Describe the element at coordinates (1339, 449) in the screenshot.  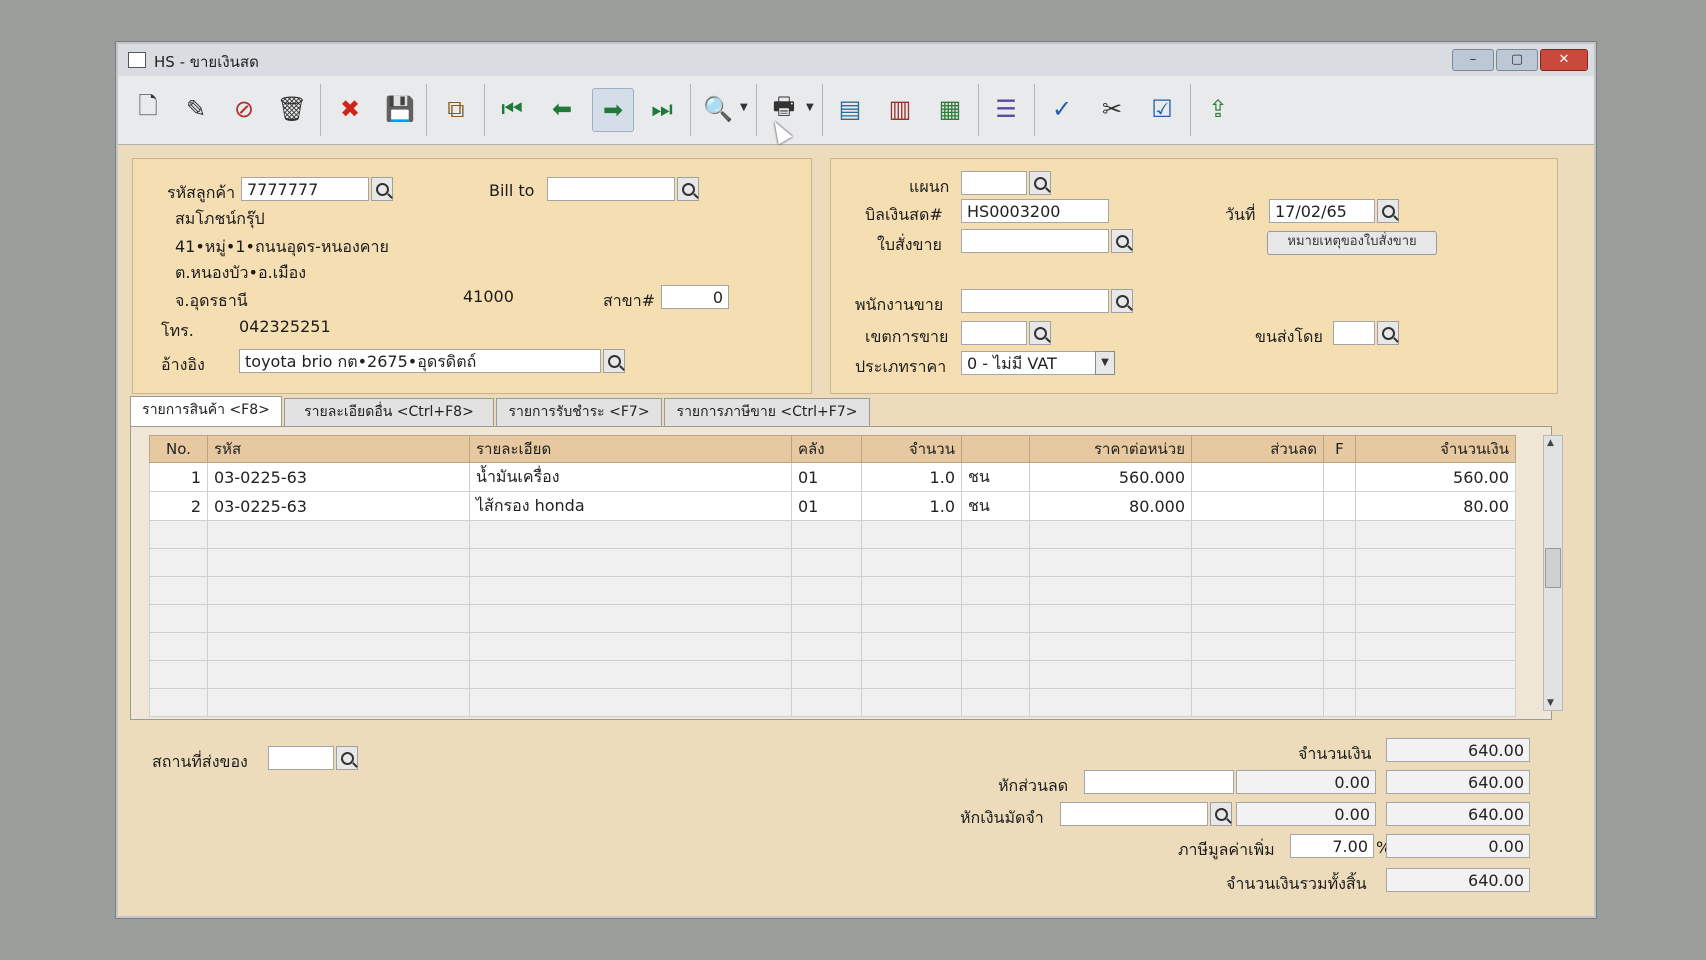
I see `col-flag: F` at that location.